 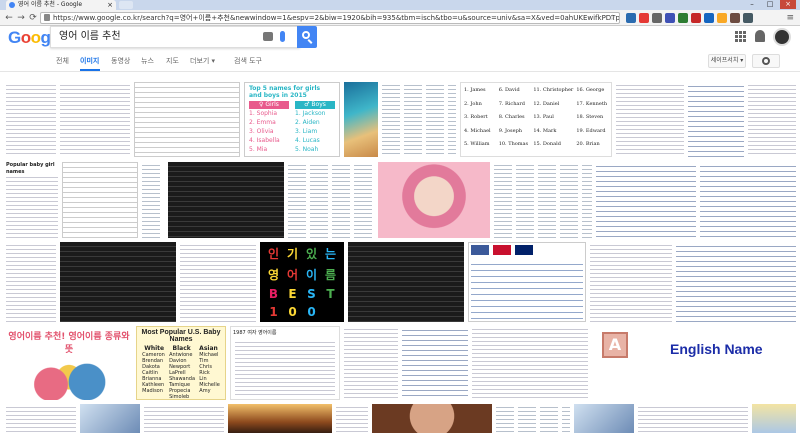 I want to click on tab-news: 뉴스, so click(x=147, y=61).